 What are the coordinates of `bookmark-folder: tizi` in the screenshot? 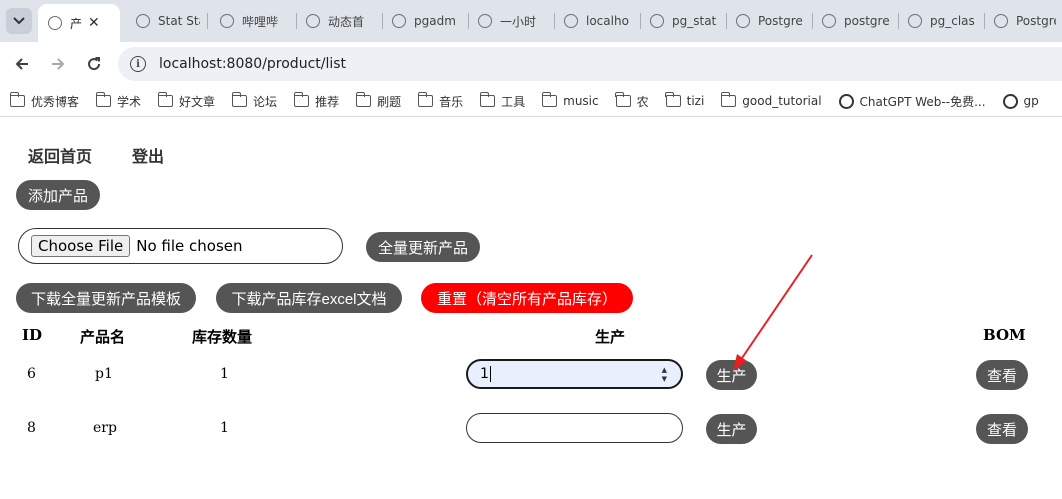 It's located at (684, 100).